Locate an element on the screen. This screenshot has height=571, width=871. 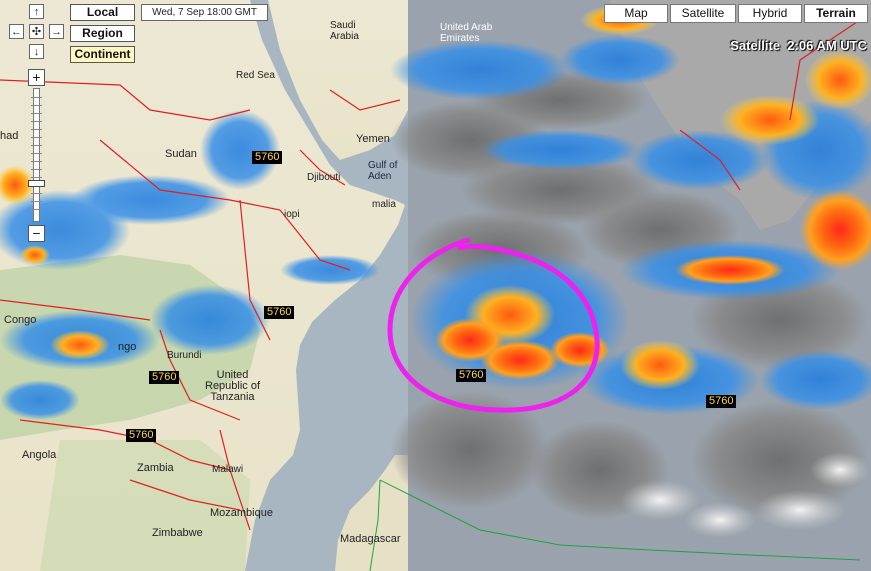
label-uae: United Arab Emirates is located at coordinates (466, 33).